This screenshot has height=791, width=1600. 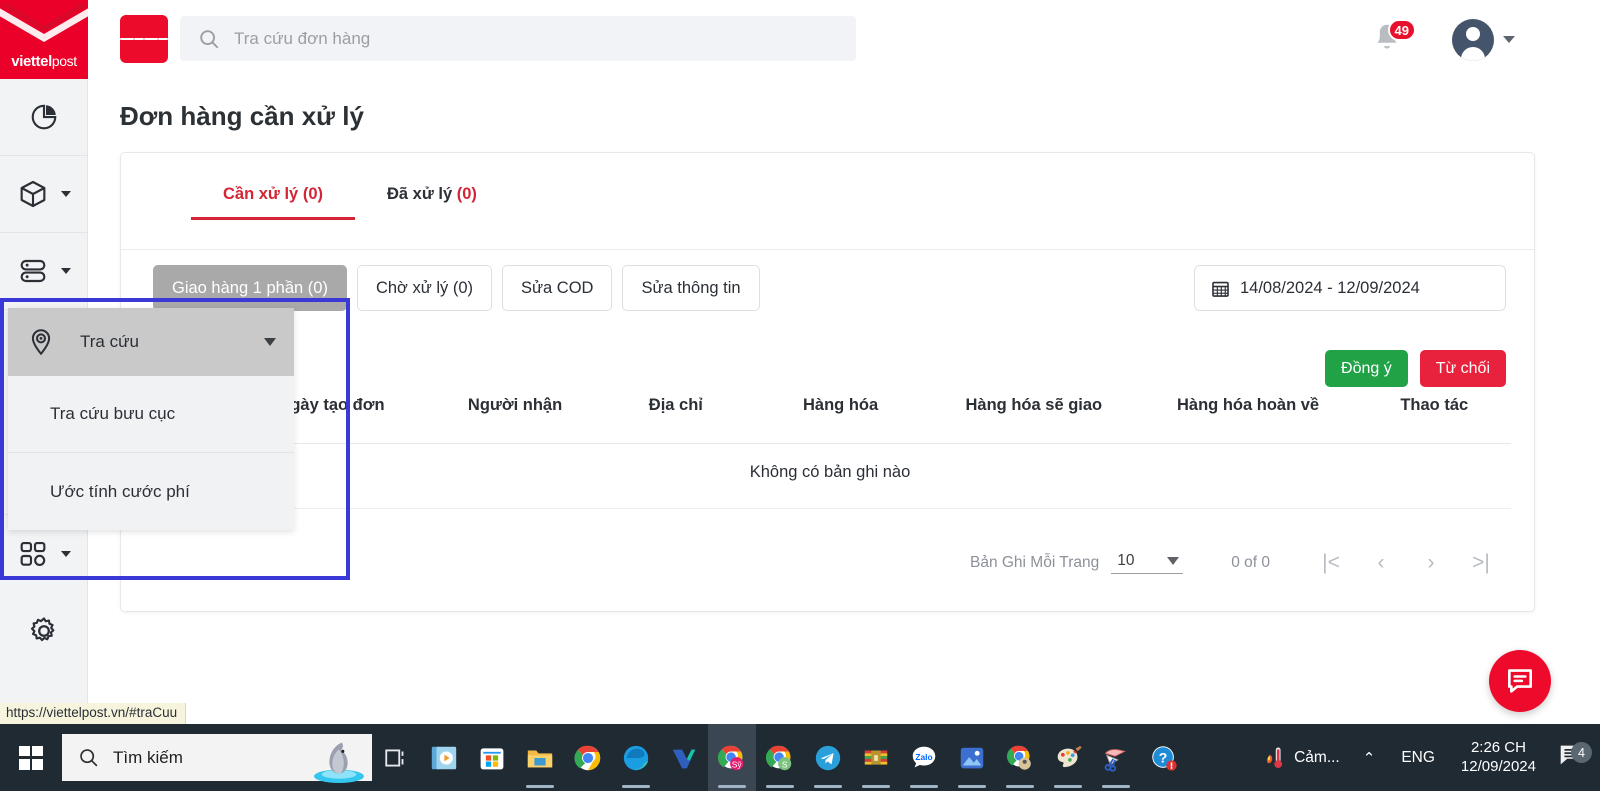 What do you see at coordinates (515, 405) in the screenshot?
I see `table-header-nguoi-nhan: Người nhận` at bounding box center [515, 405].